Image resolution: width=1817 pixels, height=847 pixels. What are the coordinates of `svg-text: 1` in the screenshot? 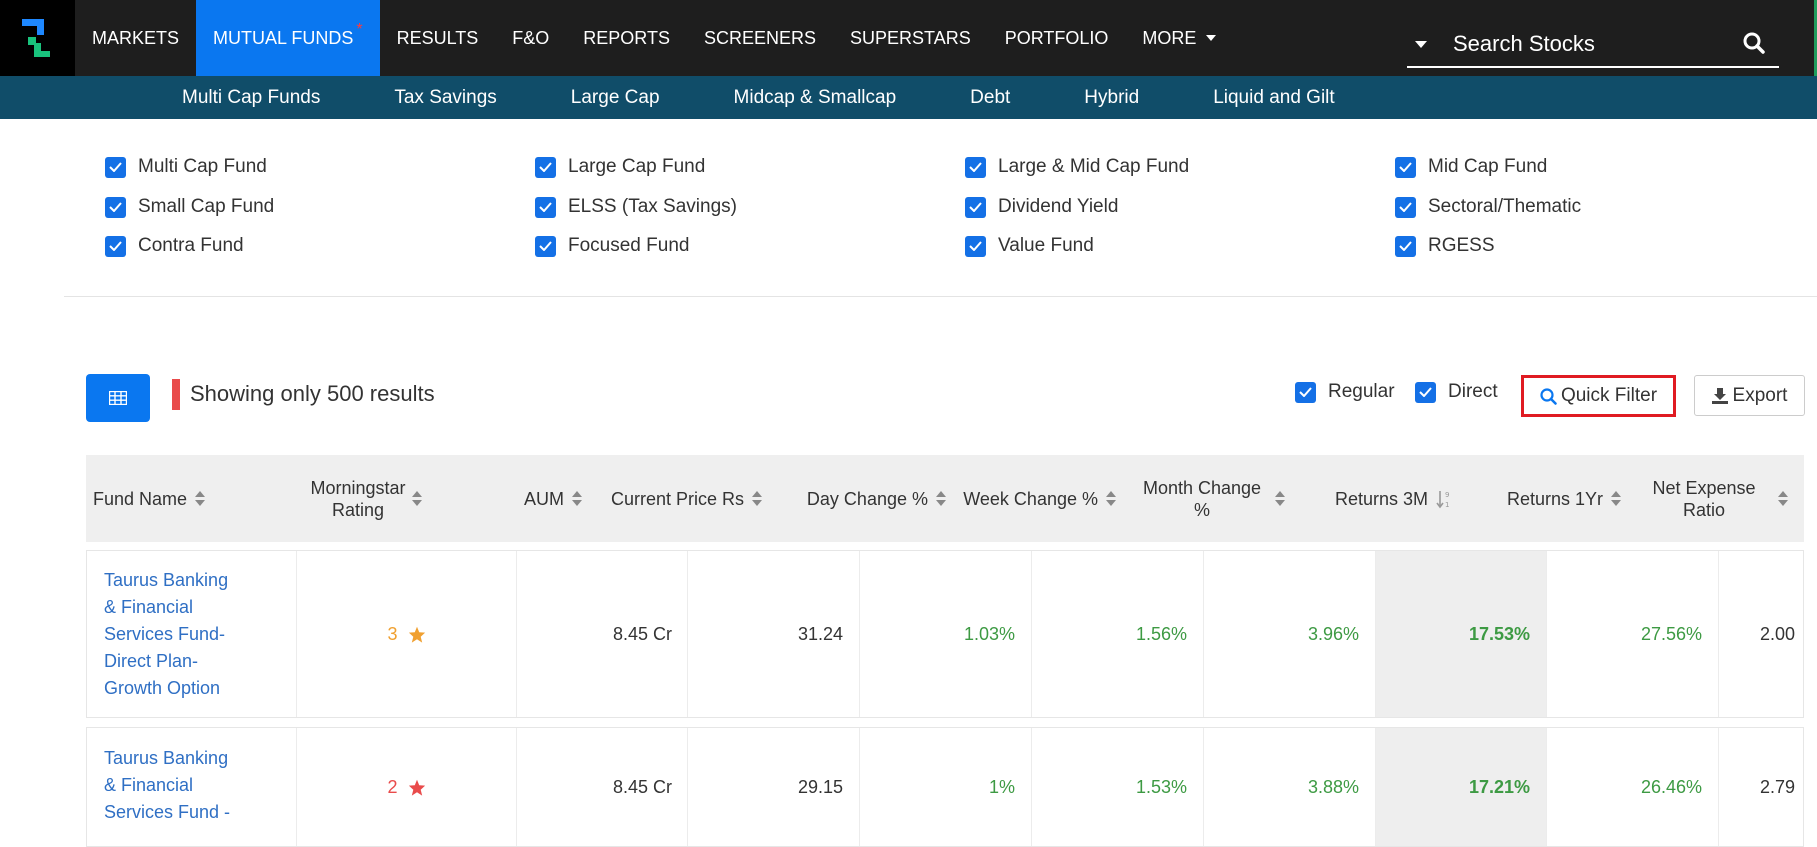 It's located at (1447, 505).